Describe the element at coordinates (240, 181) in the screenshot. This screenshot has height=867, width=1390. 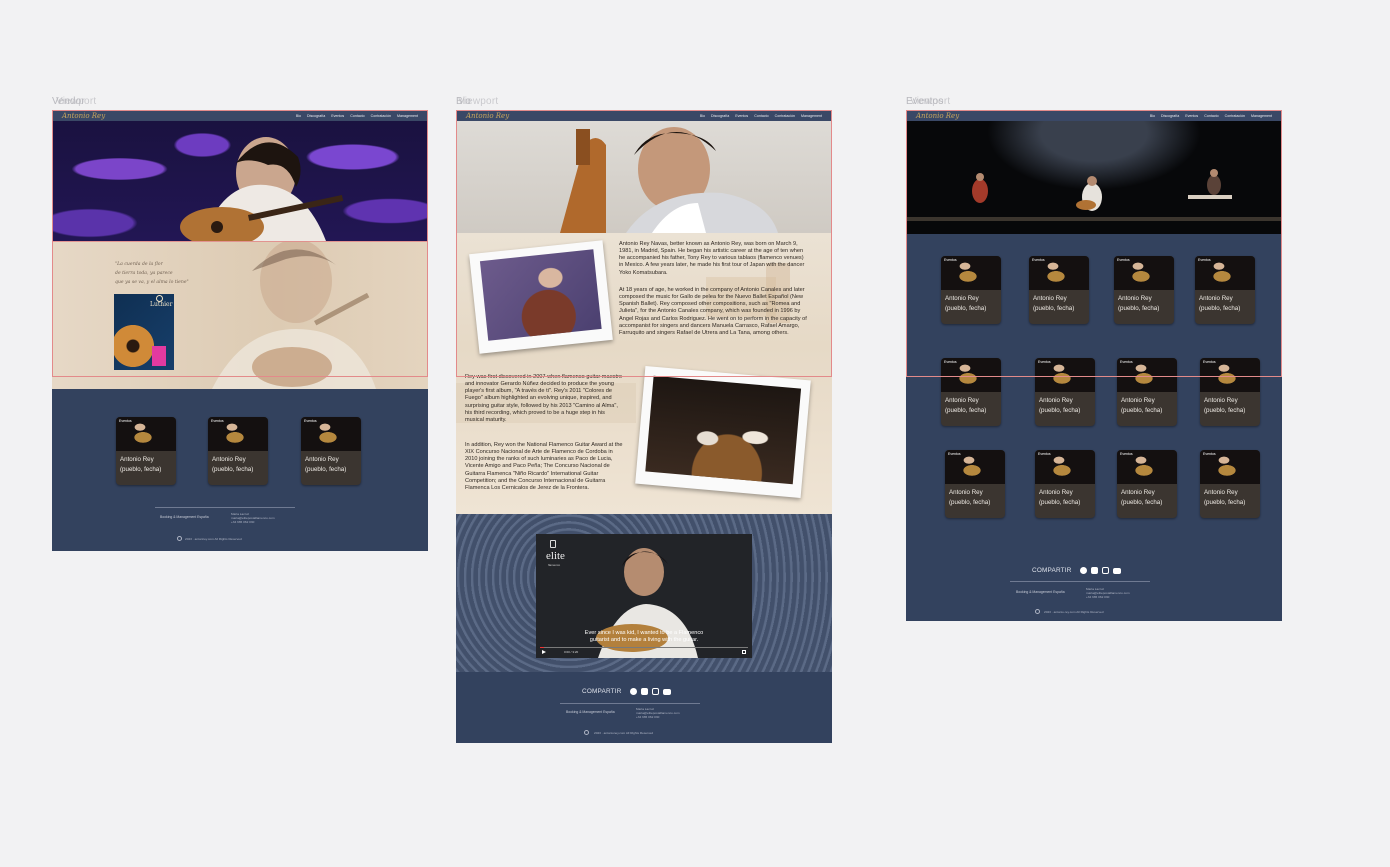
I see `hero-image` at that location.